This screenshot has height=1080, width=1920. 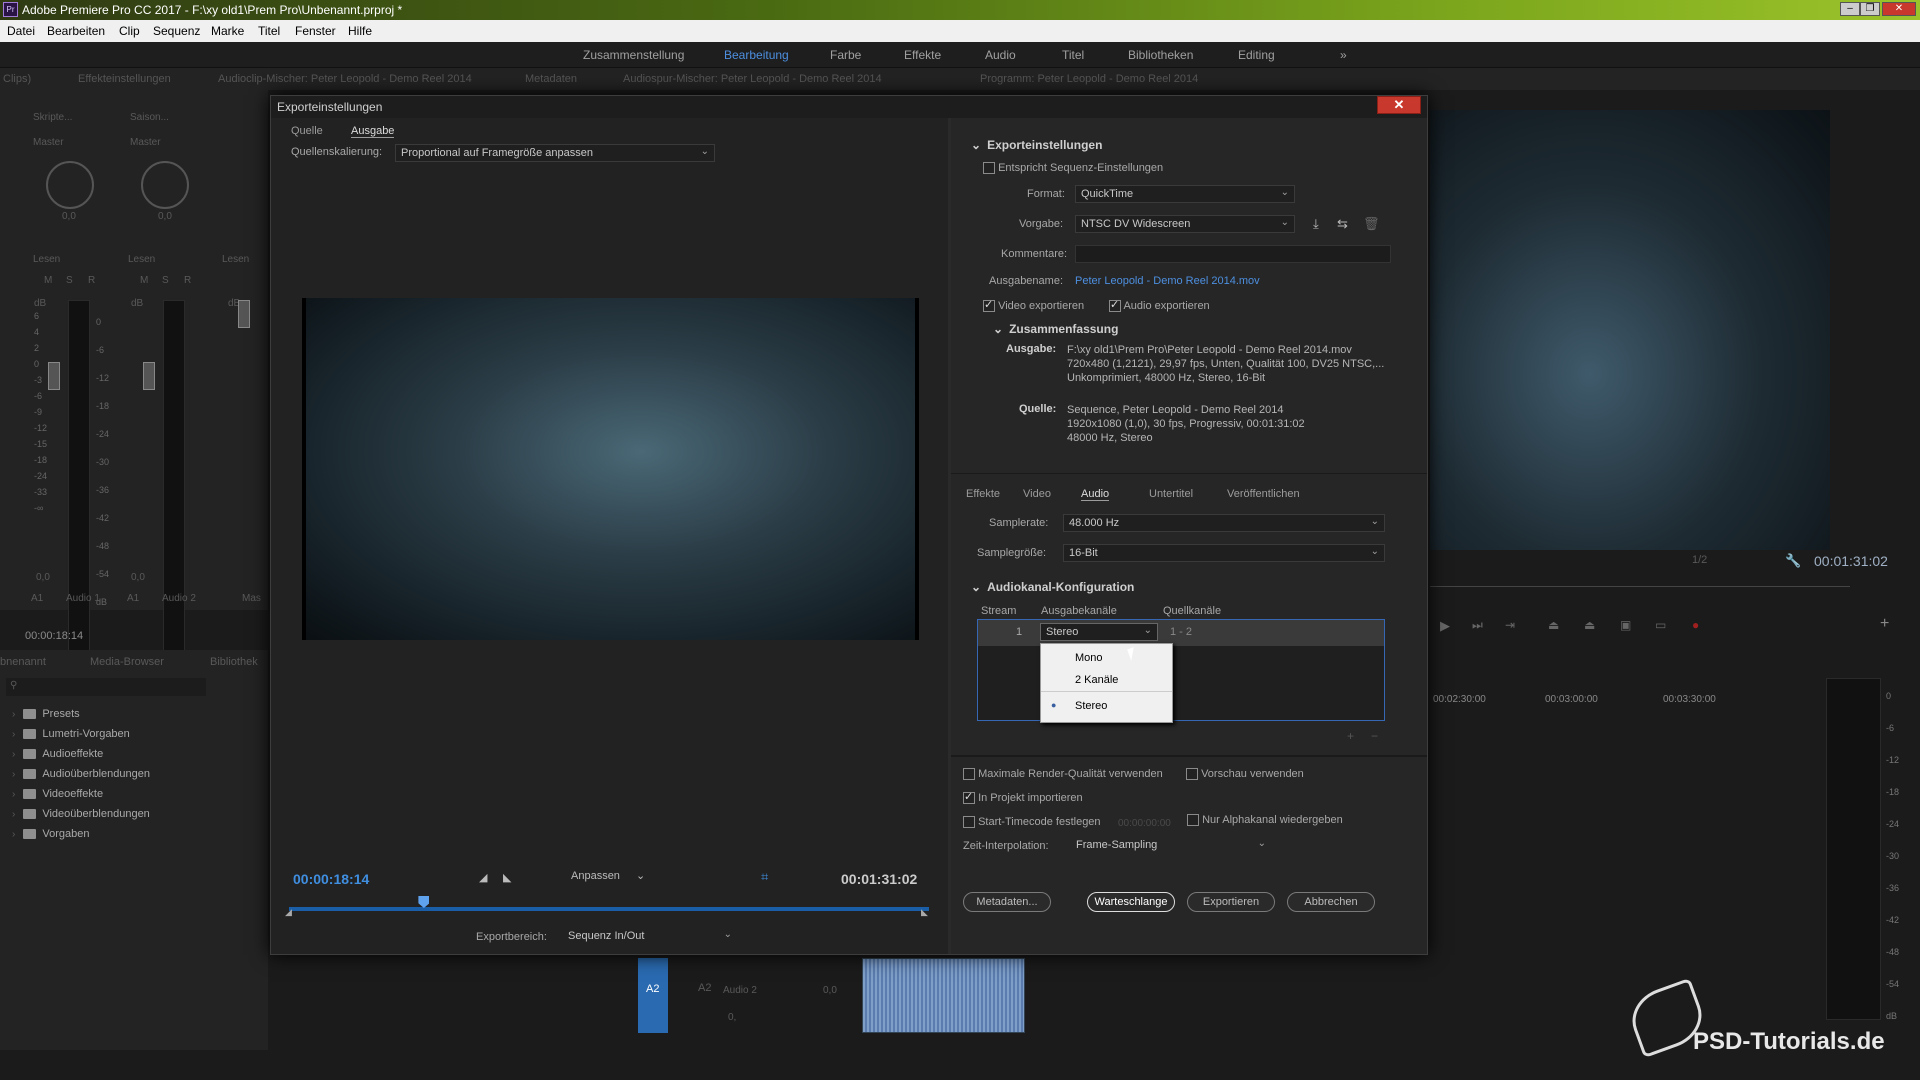 What do you see at coordinates (1884, 624) in the screenshot?
I see `add-button-icon: +` at bounding box center [1884, 624].